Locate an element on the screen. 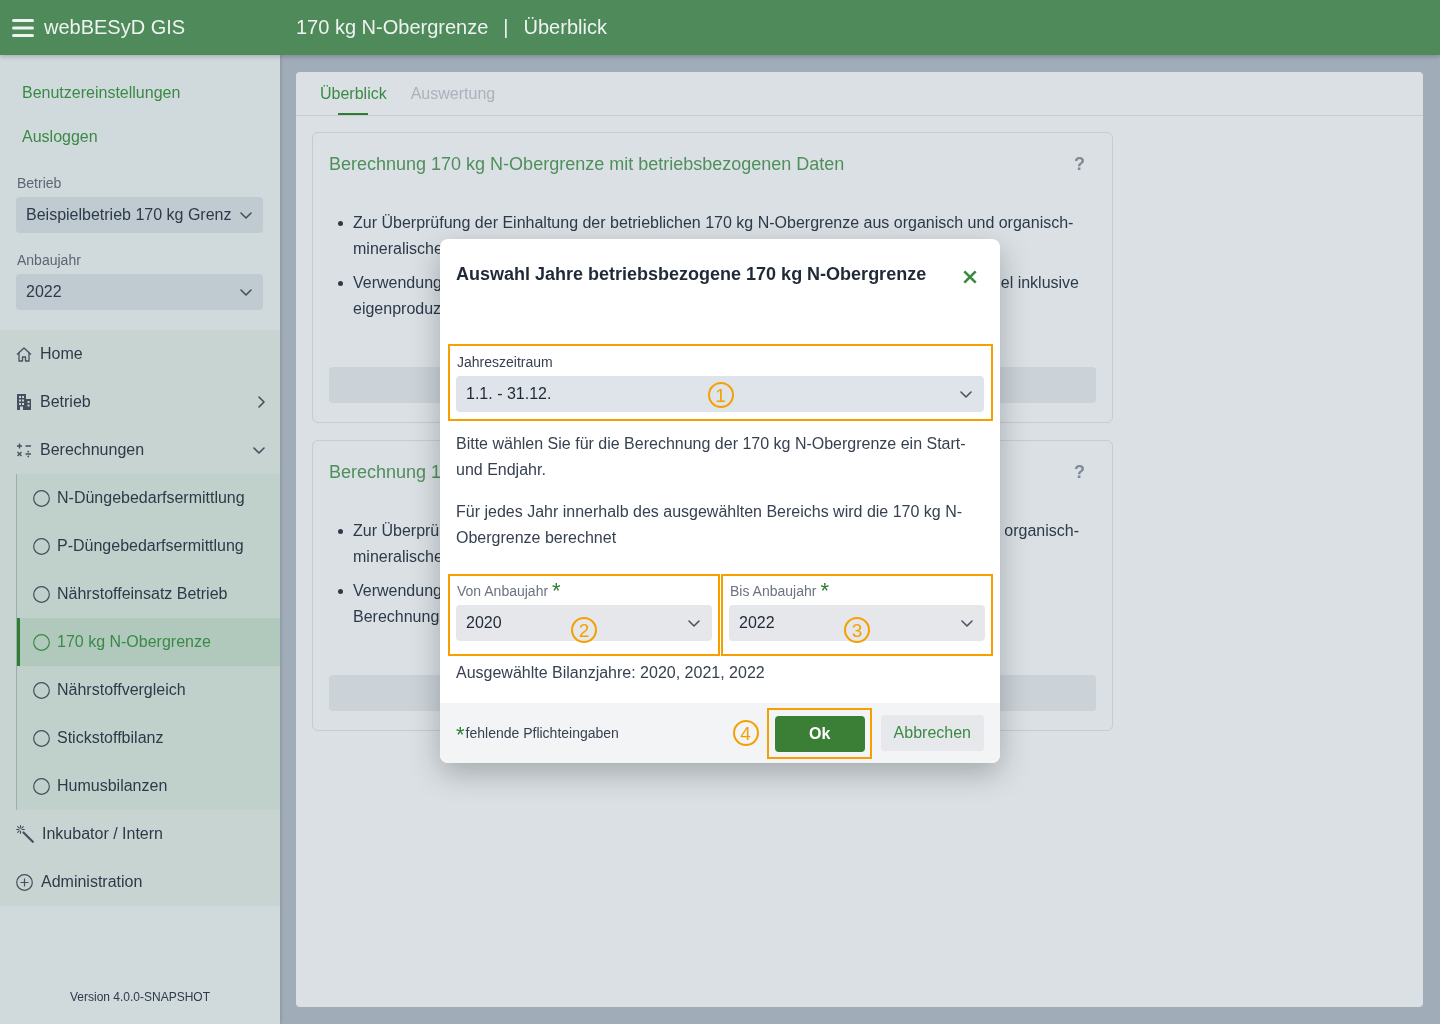  submenu-item: N-Düngebedarfsermittlung is located at coordinates (148, 498).